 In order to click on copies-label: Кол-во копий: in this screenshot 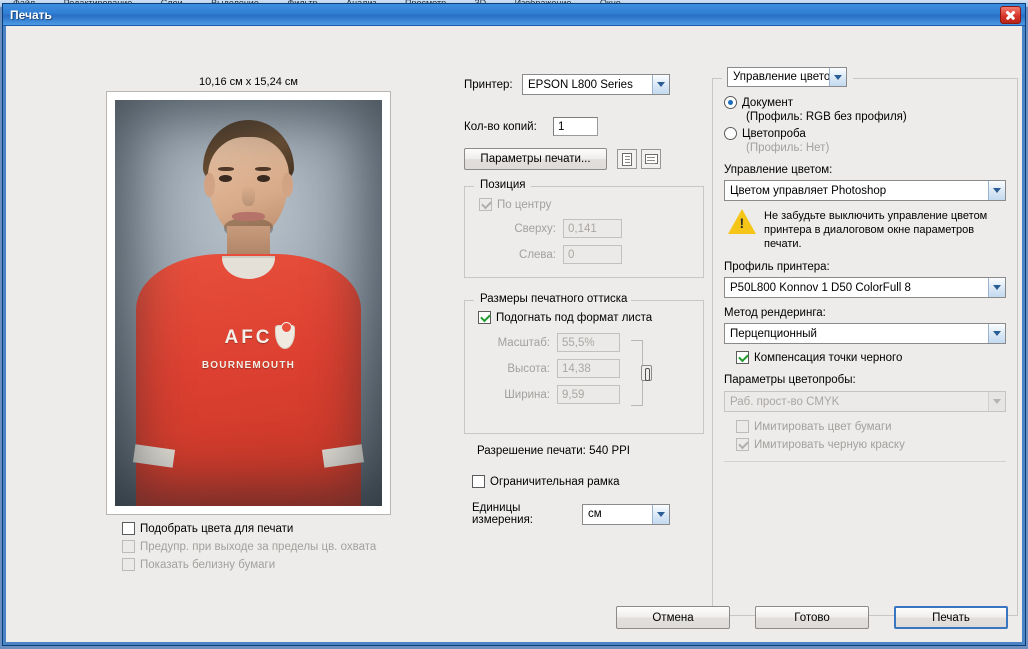, I will do `click(500, 126)`.